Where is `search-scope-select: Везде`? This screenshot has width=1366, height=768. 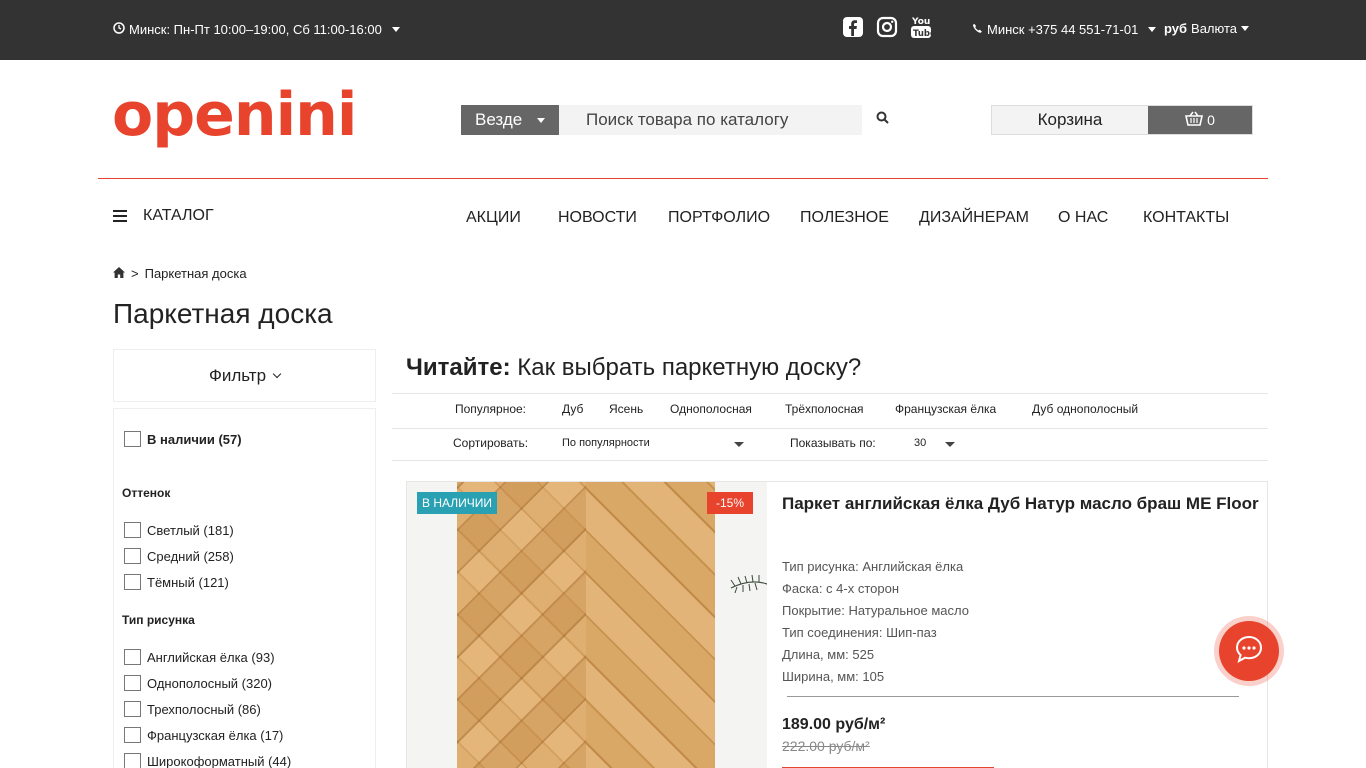
search-scope-select: Везде is located at coordinates (510, 120).